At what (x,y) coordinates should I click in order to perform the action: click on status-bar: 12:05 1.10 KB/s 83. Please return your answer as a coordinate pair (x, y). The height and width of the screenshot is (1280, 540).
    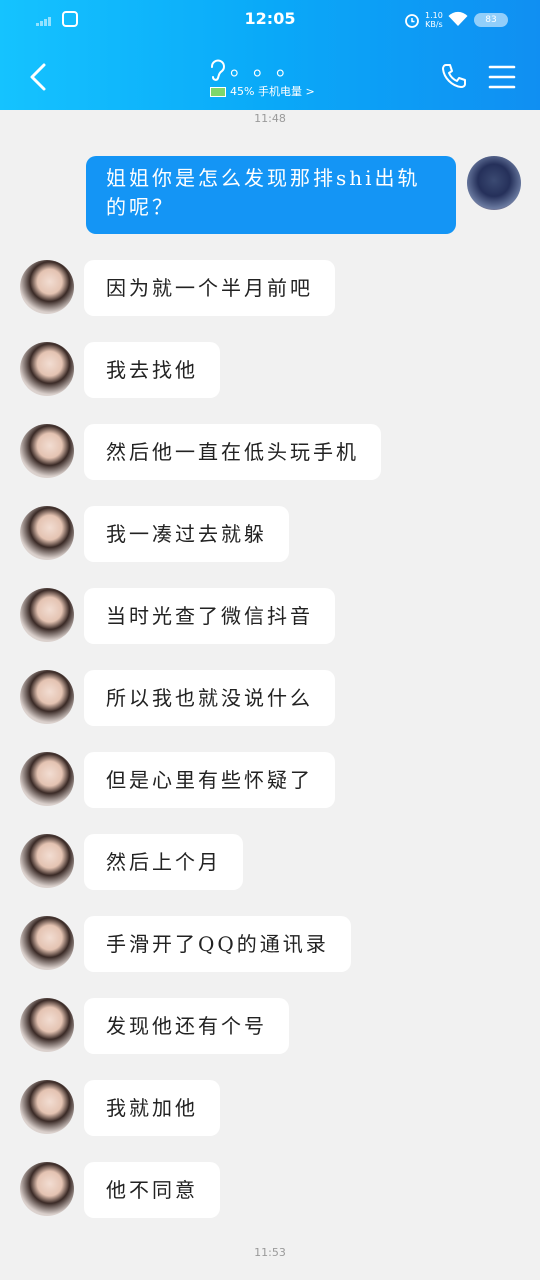
    Looking at the image, I should click on (270, 19).